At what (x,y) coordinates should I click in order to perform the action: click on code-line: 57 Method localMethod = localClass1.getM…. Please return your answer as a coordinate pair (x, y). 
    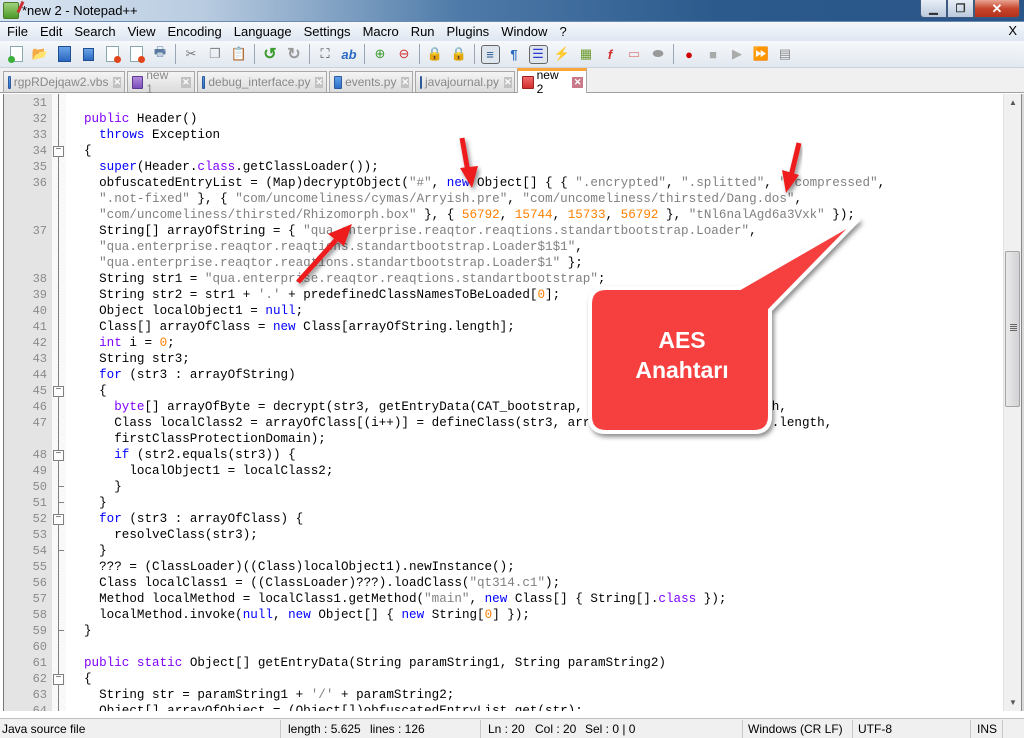
    Looking at the image, I should click on (503, 599).